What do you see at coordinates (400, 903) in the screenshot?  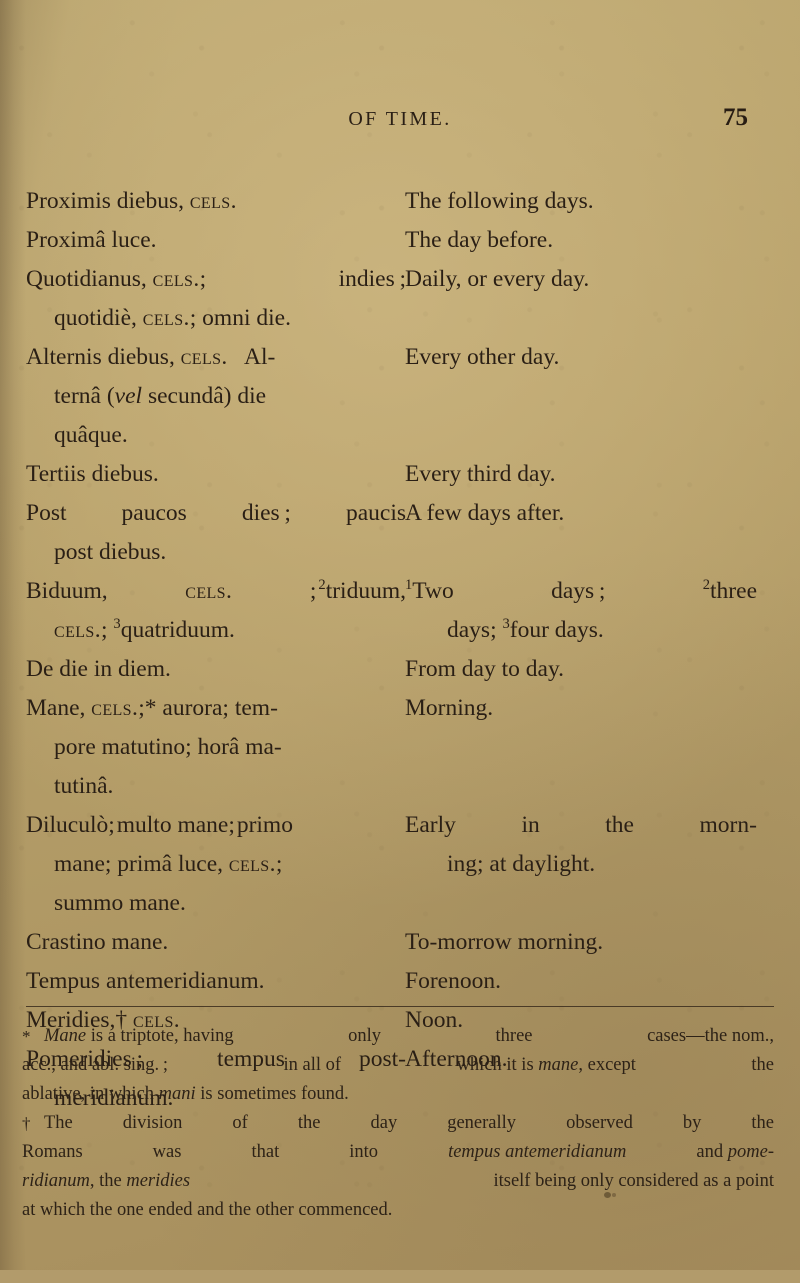 I see `entry-line: summo mane.` at bounding box center [400, 903].